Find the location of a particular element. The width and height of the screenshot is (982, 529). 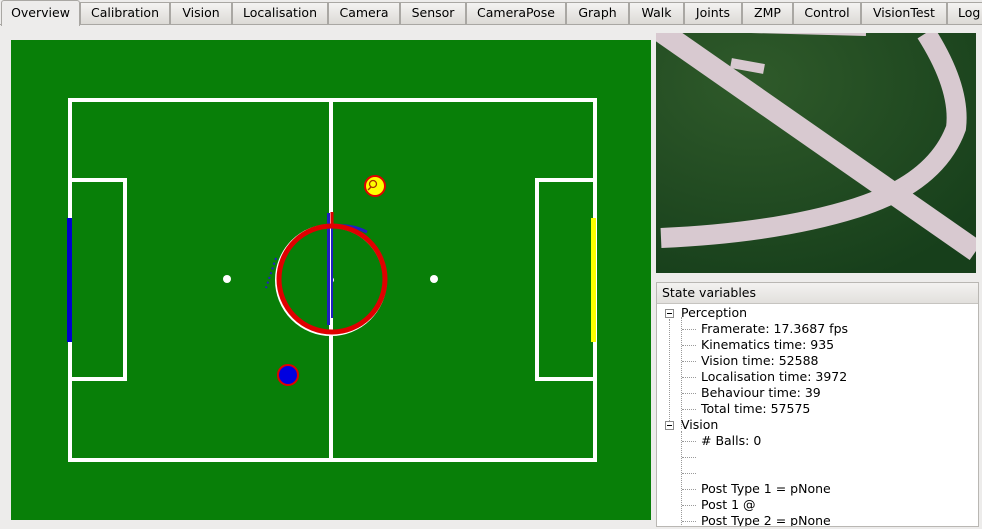

tab-control: Control is located at coordinates (827, 13).